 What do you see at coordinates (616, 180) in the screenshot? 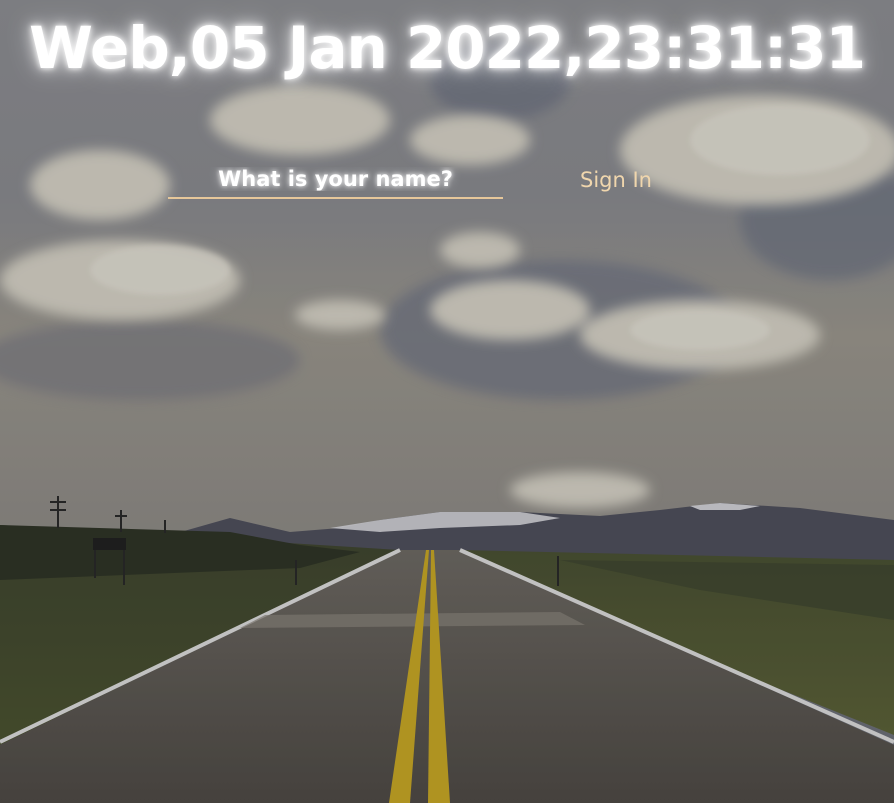
I see `sign-in-button: Sign In` at bounding box center [616, 180].